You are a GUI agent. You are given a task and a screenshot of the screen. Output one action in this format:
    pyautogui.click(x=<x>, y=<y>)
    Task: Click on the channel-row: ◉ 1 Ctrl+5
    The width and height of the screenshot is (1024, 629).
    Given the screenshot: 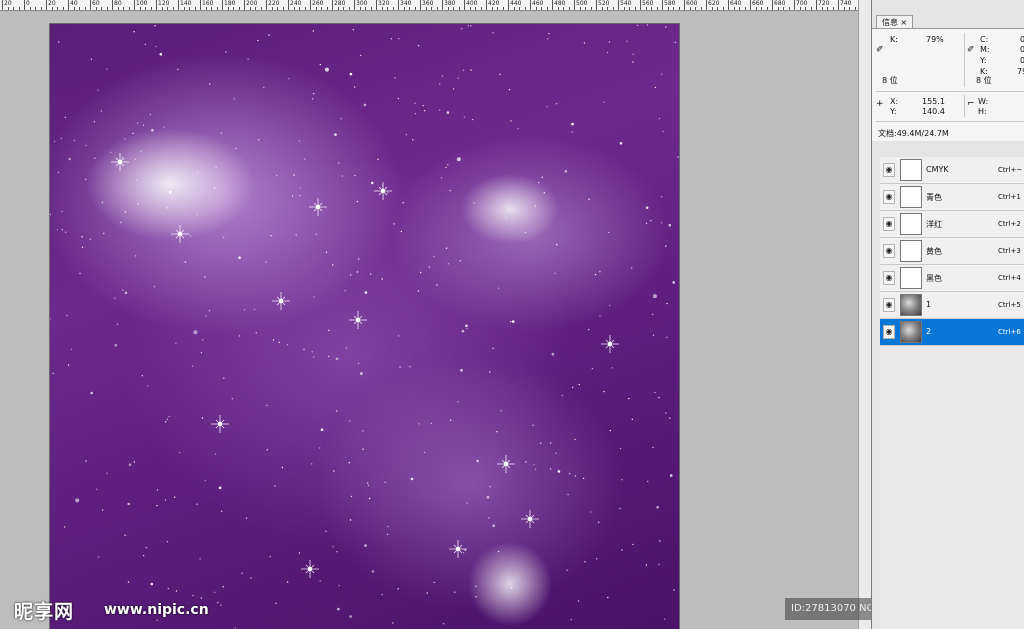 What is the action you would take?
    pyautogui.click(x=952, y=305)
    